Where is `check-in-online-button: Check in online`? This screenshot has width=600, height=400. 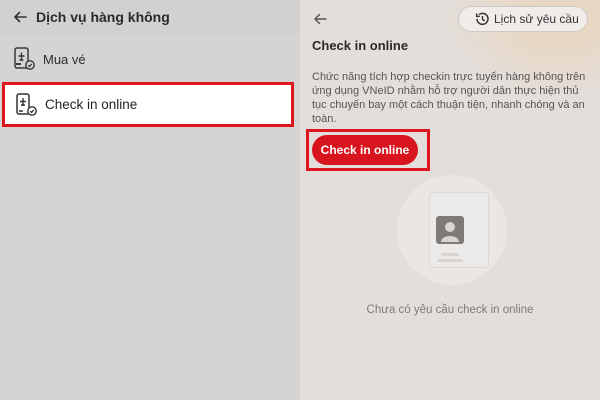 check-in-online-button: Check in online is located at coordinates (365, 150).